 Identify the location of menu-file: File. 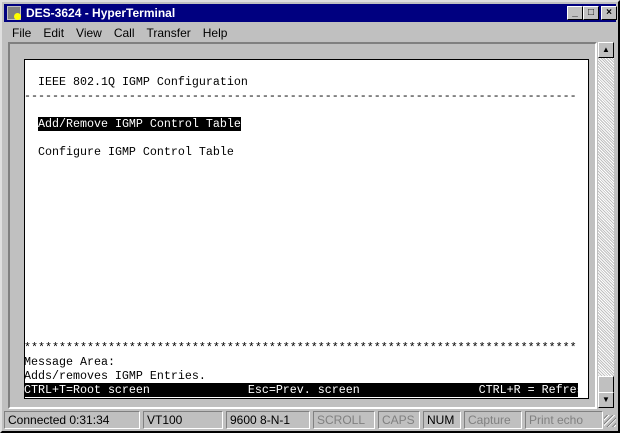
(21, 33).